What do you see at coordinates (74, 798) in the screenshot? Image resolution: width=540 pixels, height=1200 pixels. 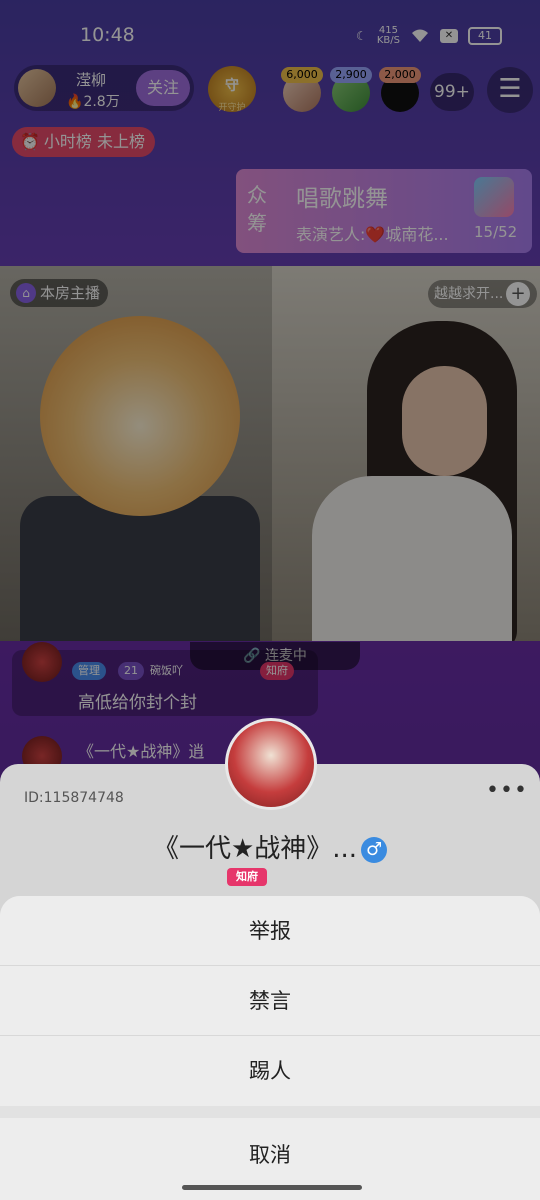 I see `user-id: ID:115874748` at bounding box center [74, 798].